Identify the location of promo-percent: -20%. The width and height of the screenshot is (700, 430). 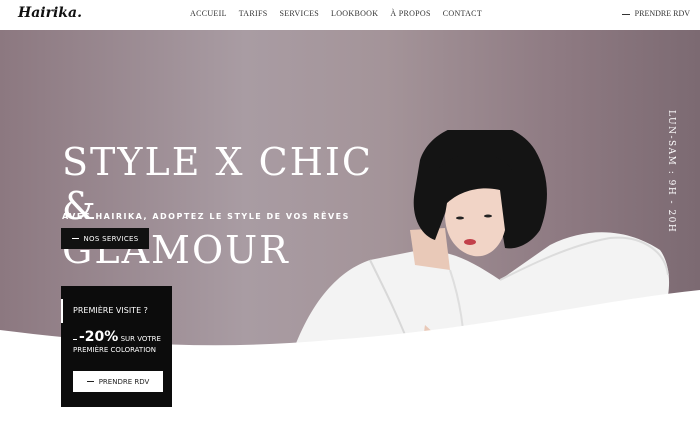
(99, 337).